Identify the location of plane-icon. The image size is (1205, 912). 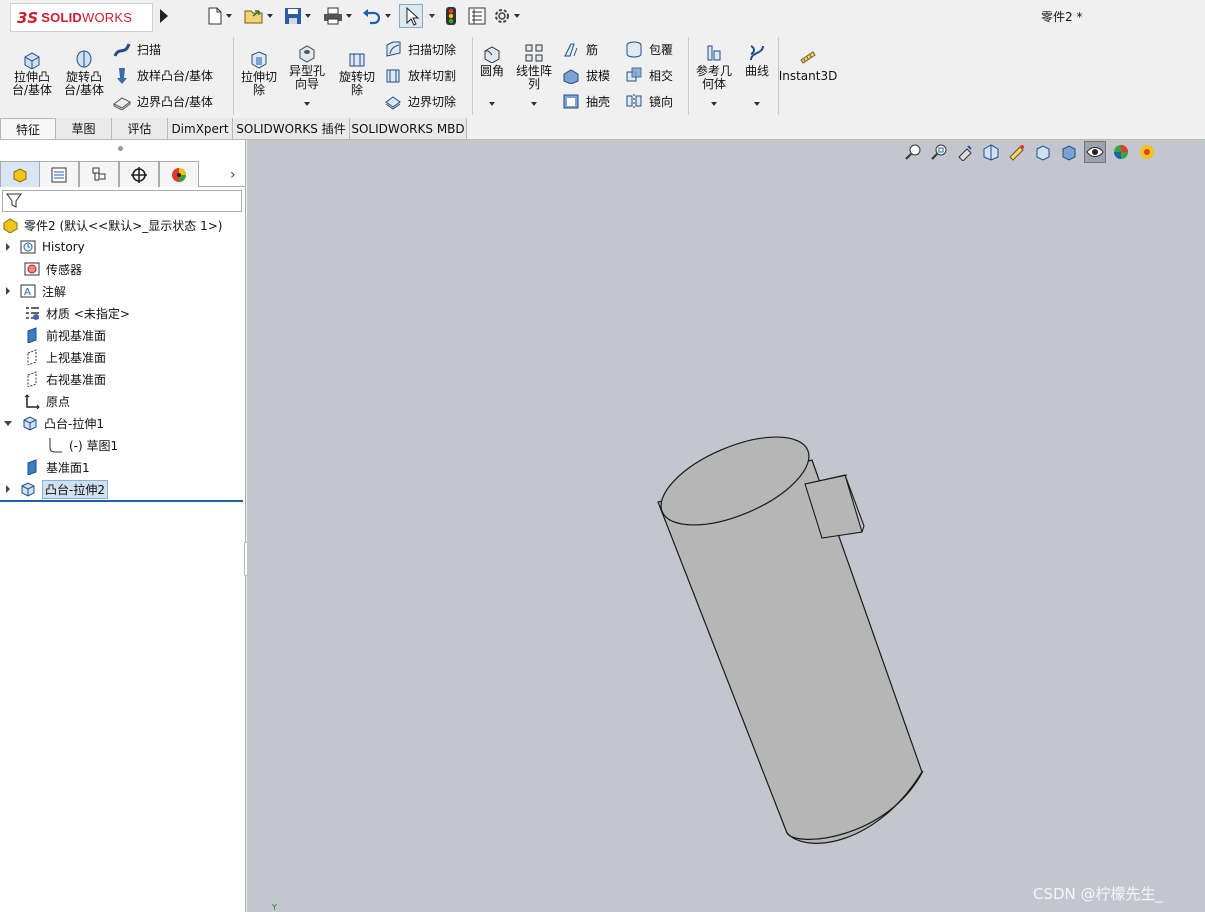
(32, 467).